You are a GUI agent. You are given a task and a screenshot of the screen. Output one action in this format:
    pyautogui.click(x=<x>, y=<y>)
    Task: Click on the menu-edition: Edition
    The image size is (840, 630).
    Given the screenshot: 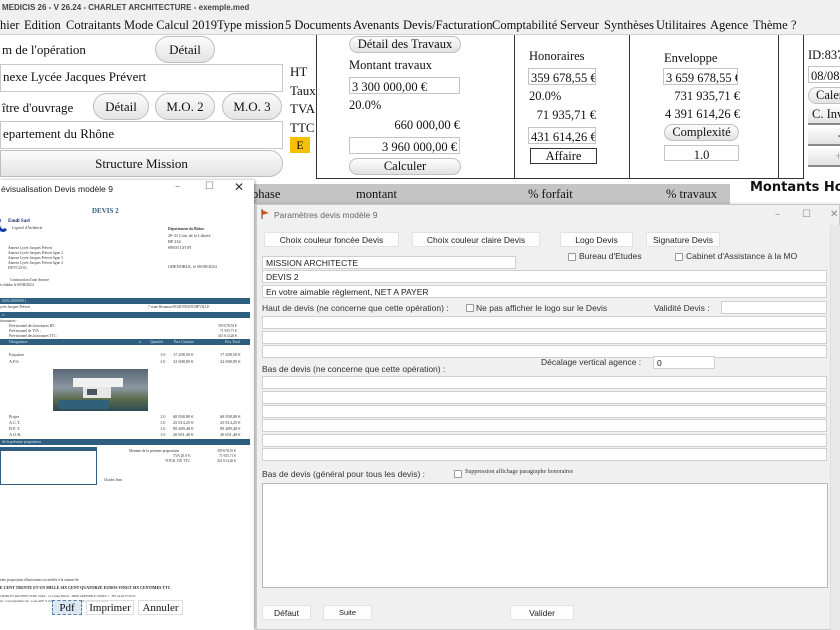 What is the action you would take?
    pyautogui.click(x=42, y=25)
    